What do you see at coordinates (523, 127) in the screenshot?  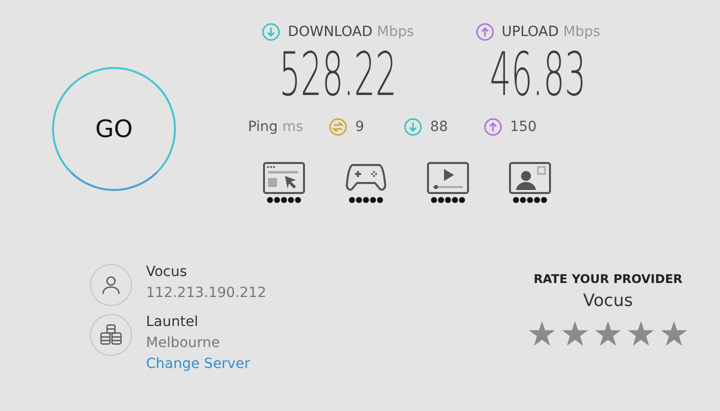 I see `ping-value: 150` at bounding box center [523, 127].